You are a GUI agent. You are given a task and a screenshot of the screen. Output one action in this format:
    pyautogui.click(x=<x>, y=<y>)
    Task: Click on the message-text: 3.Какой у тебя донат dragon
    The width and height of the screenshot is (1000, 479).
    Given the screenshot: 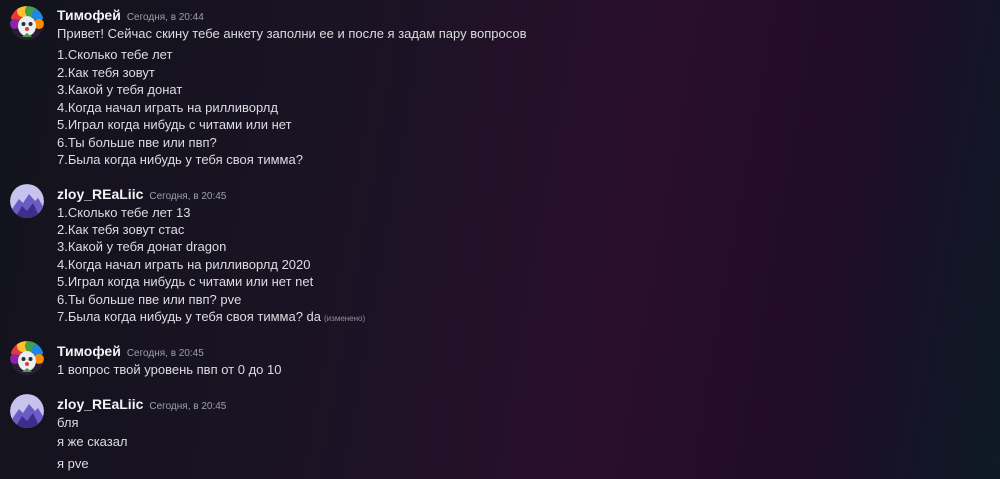 What is the action you would take?
    pyautogui.click(x=142, y=246)
    